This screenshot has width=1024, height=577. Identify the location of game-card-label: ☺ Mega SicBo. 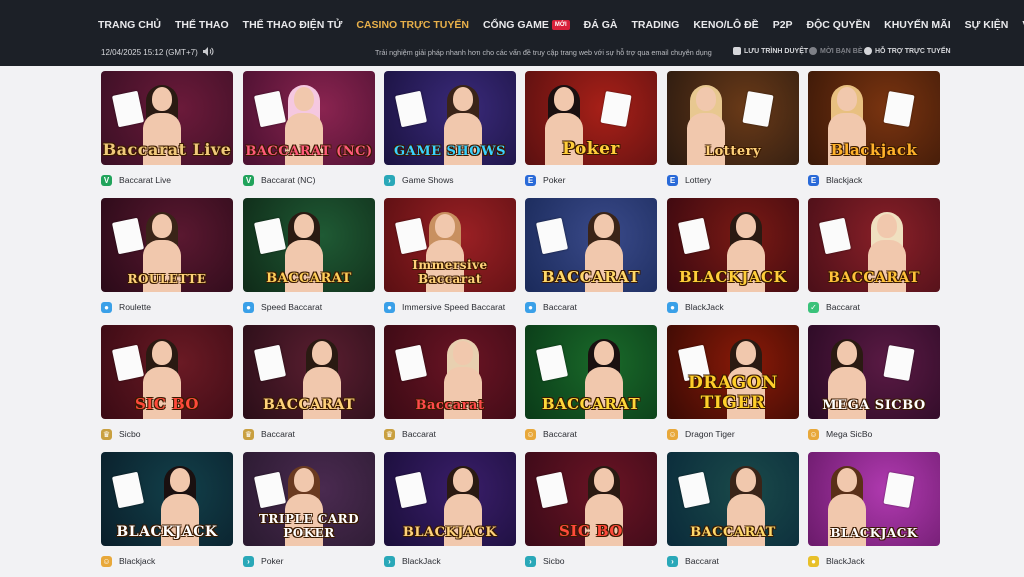
(874, 434).